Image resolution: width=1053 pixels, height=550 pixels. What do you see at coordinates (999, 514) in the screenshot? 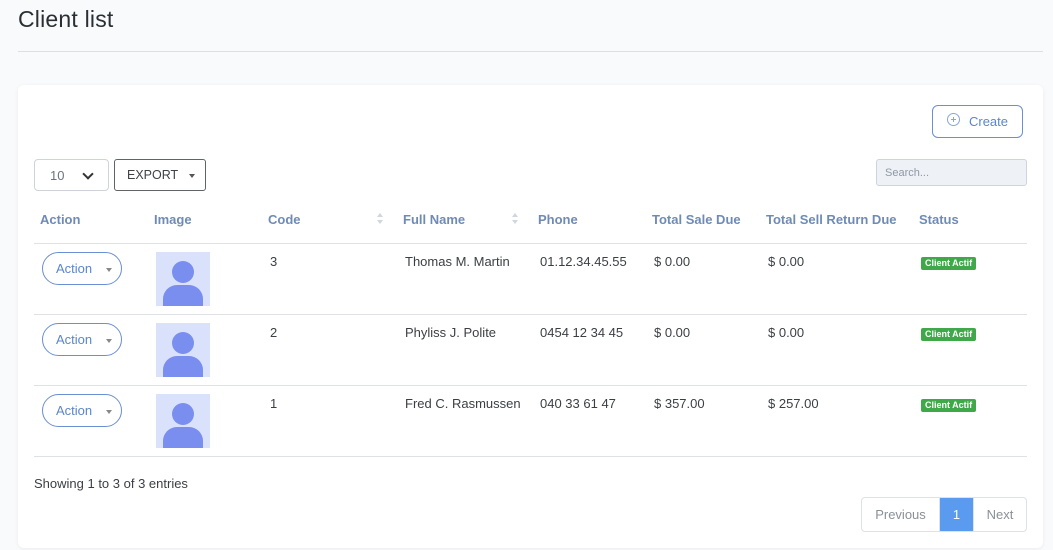
I see `pagination-next-button: Next` at bounding box center [999, 514].